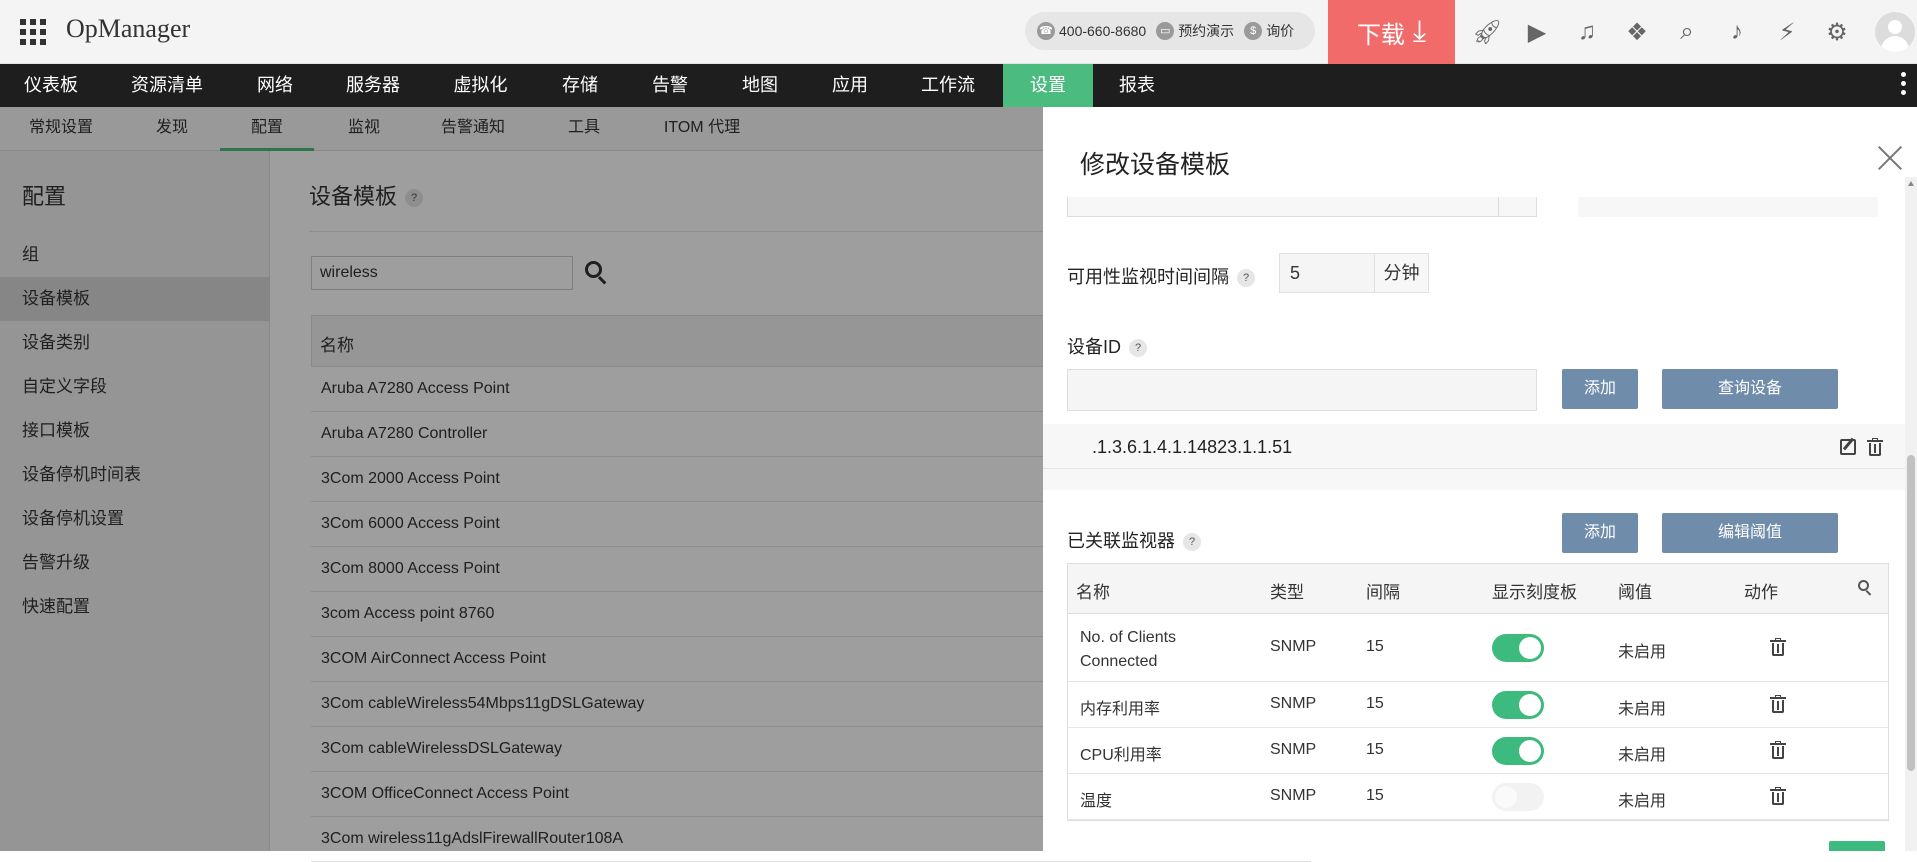 This screenshot has width=1917, height=862. What do you see at coordinates (670, 85) in the screenshot?
I see `nav-alarms: 告警` at bounding box center [670, 85].